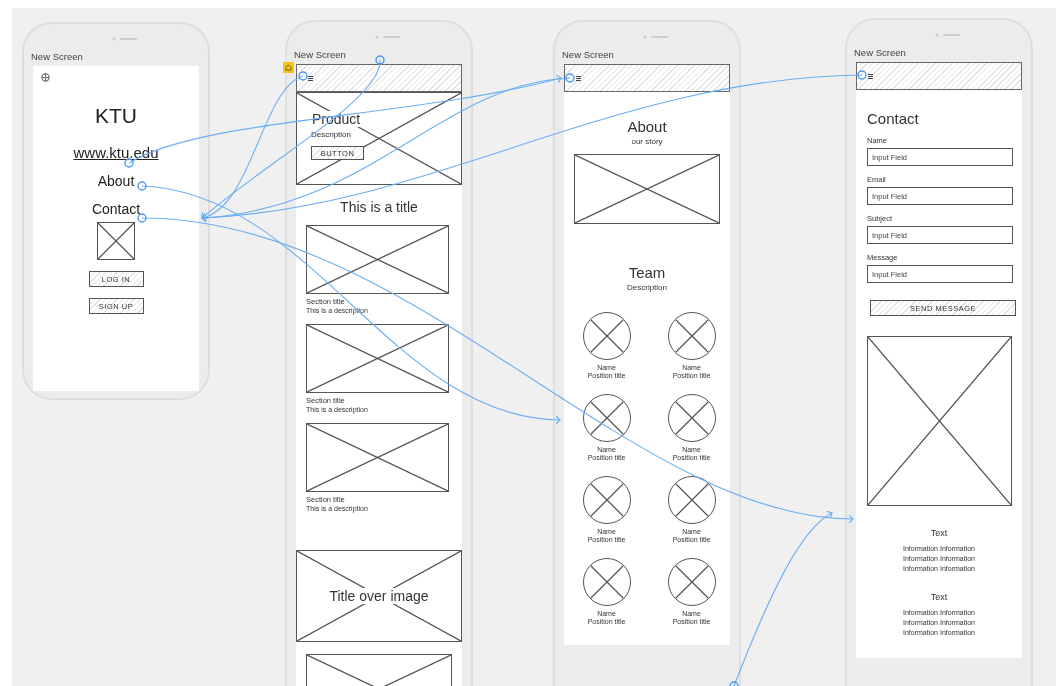 The height and width of the screenshot is (686, 1056). I want to click on section-subtitle: Description, so click(647, 287).